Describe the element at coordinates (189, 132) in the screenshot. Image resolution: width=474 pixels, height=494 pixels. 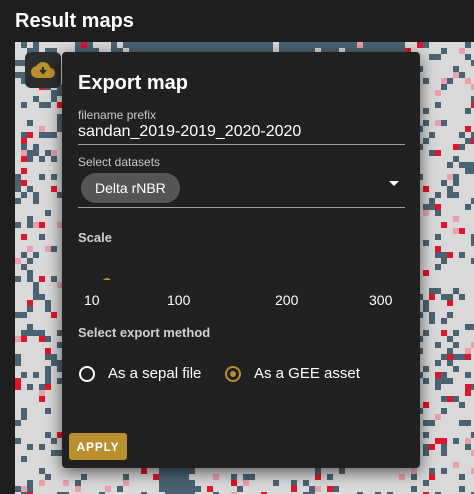
I see `filename-prefix-input: sandan_2019-2019_2020-2020` at that location.